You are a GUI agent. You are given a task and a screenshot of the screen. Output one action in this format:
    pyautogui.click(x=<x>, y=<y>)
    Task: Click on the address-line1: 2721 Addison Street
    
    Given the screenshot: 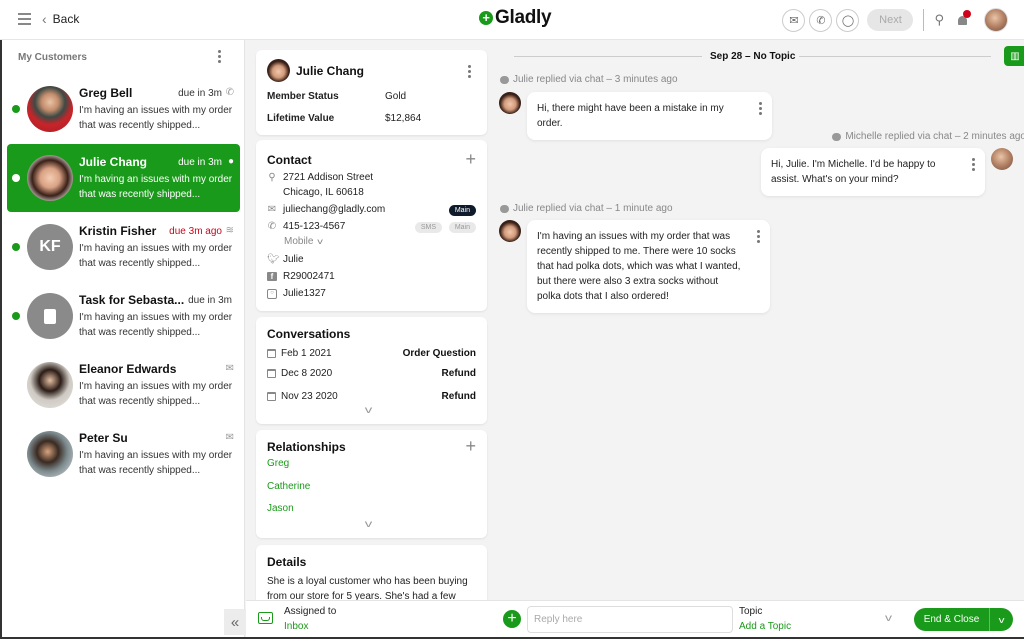 What is the action you would take?
    pyautogui.click(x=328, y=177)
    